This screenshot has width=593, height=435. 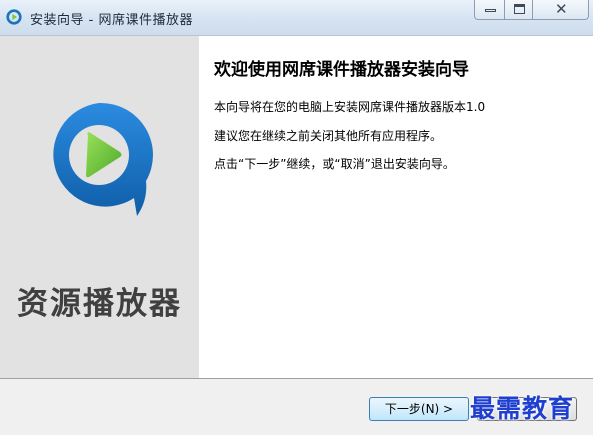 What do you see at coordinates (14, 17) in the screenshot?
I see `app-icon` at bounding box center [14, 17].